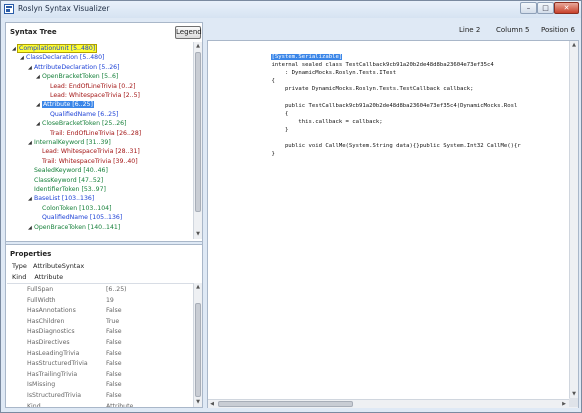 The image size is (582, 413). Describe the element at coordinates (414, 114) in the screenshot. I see `code-line: {` at that location.